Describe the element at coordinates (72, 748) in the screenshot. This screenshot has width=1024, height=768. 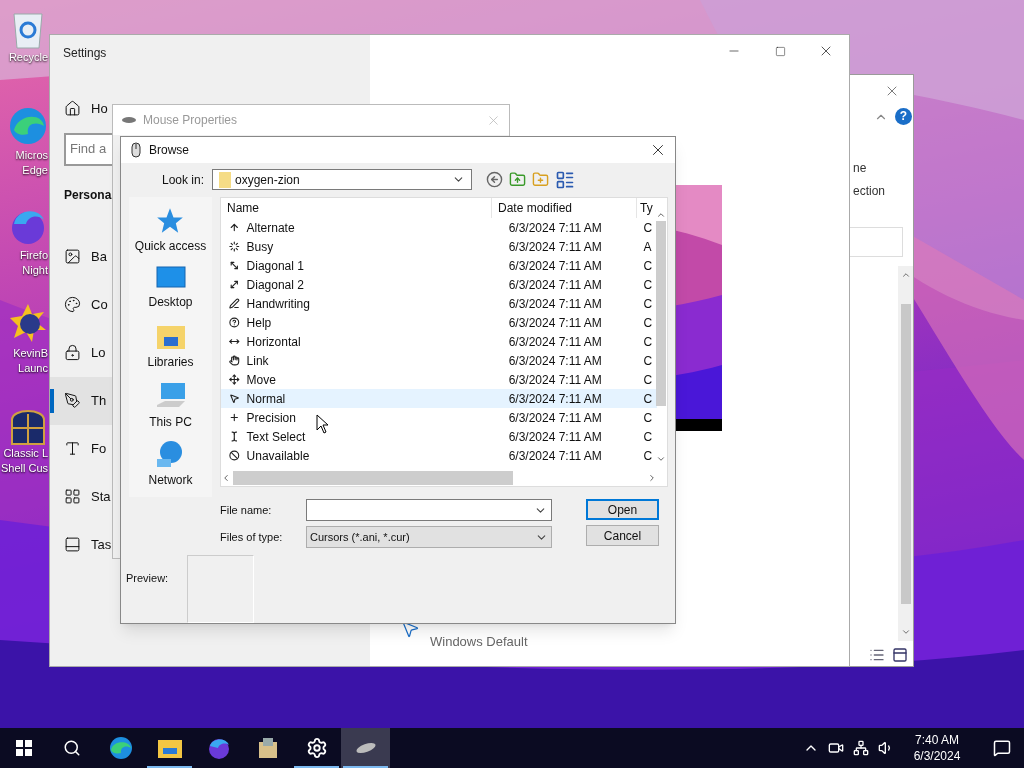
I see `search-icon` at that location.